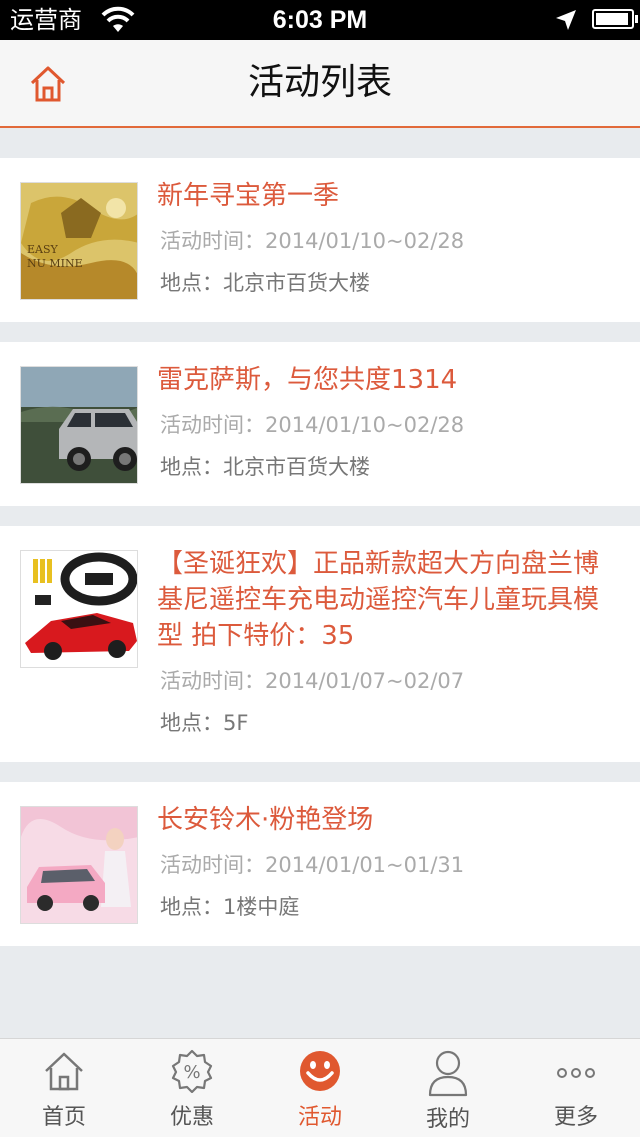  I want to click on tab-discount-label: 优惠, so click(191, 1117).